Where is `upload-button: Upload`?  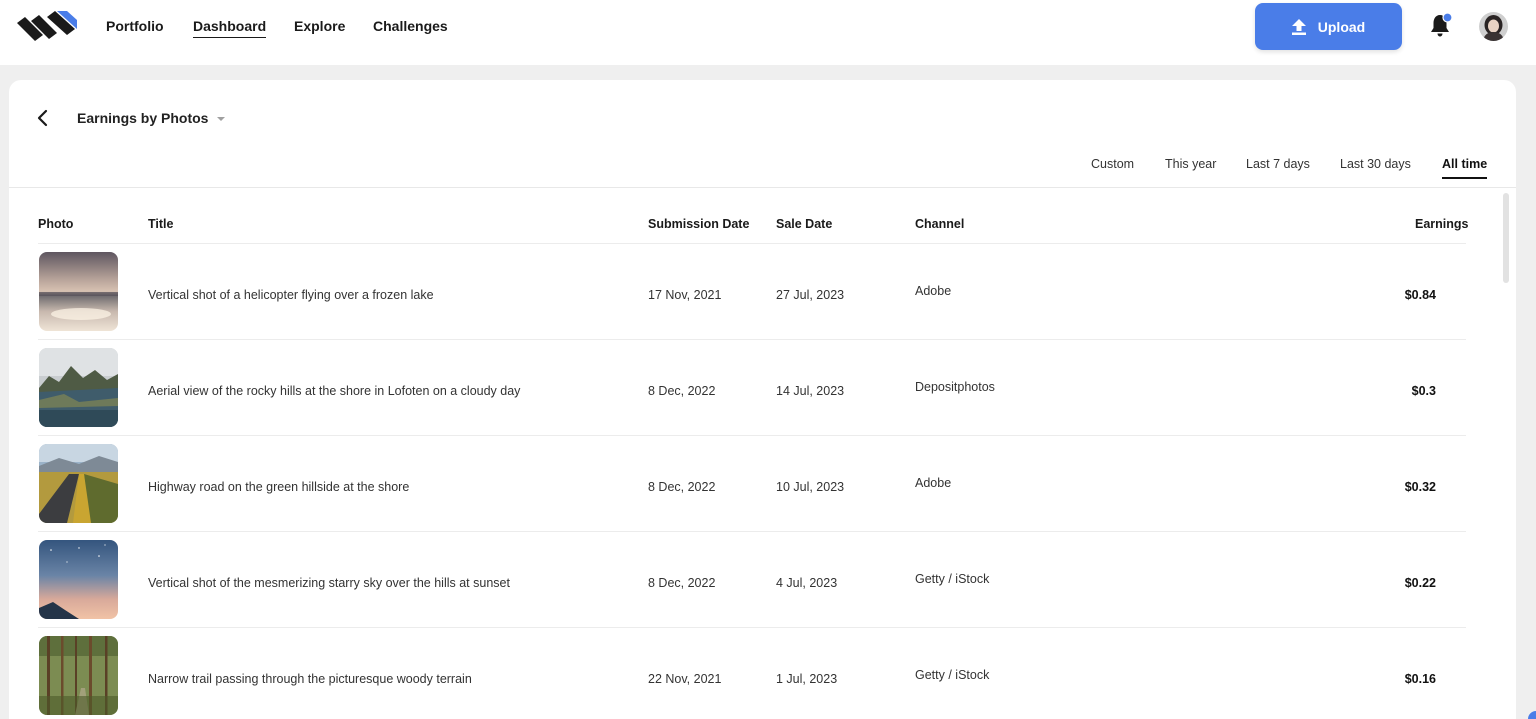 upload-button: Upload is located at coordinates (1328, 26).